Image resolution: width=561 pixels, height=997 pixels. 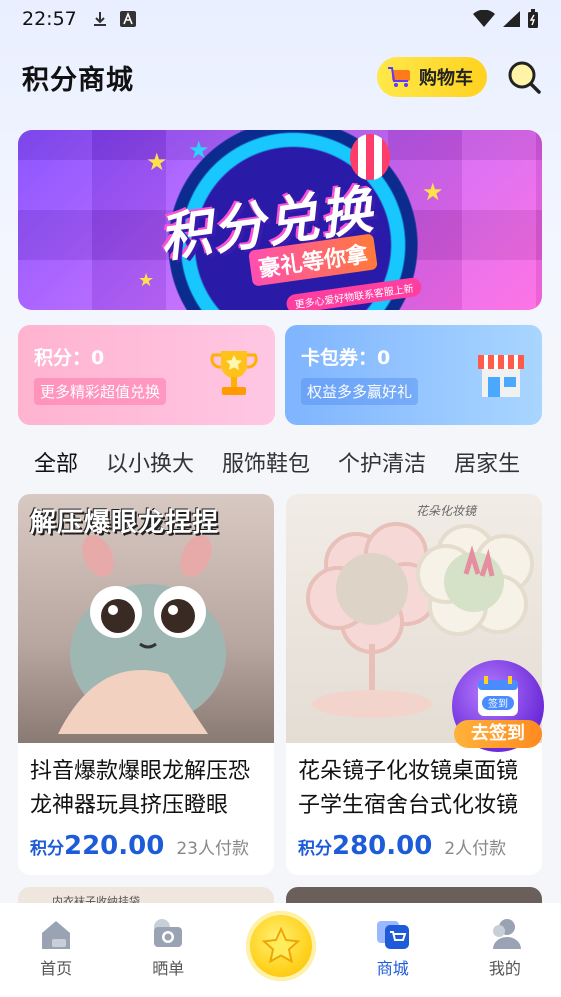 What do you see at coordinates (280, 375) in the screenshot?
I see `account-cards: 积分：0 更多精彩超值兑换 卡包券：0 权益多多赢好礼` at bounding box center [280, 375].